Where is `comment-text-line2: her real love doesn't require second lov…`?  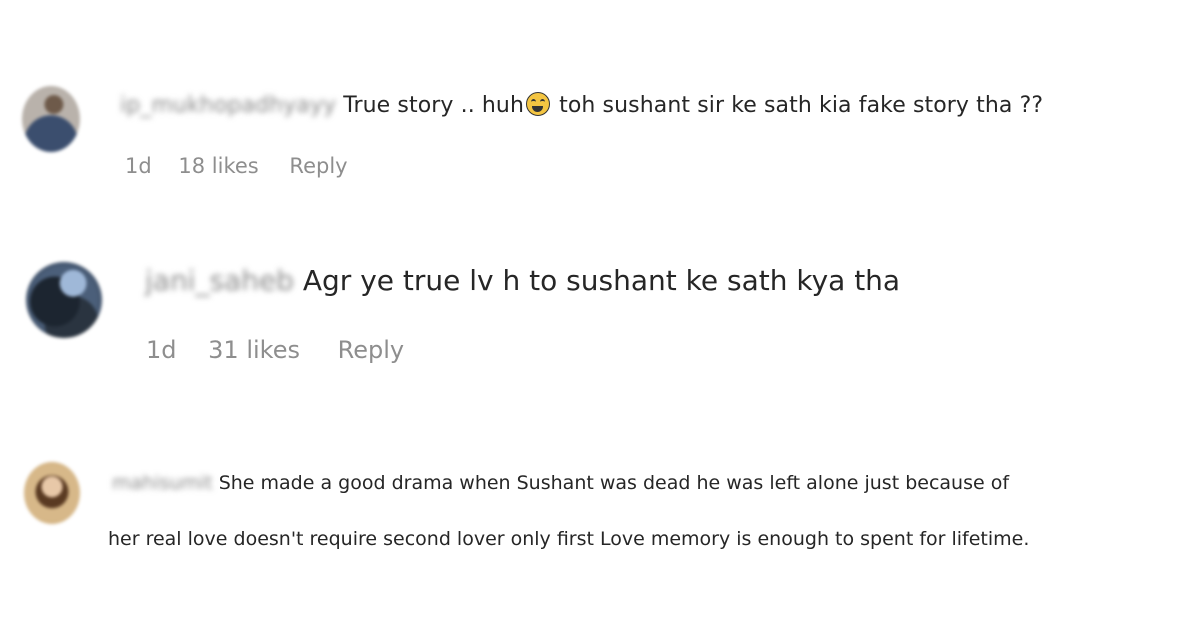
comment-text-line2: her real love doesn't require second lov… is located at coordinates (569, 539).